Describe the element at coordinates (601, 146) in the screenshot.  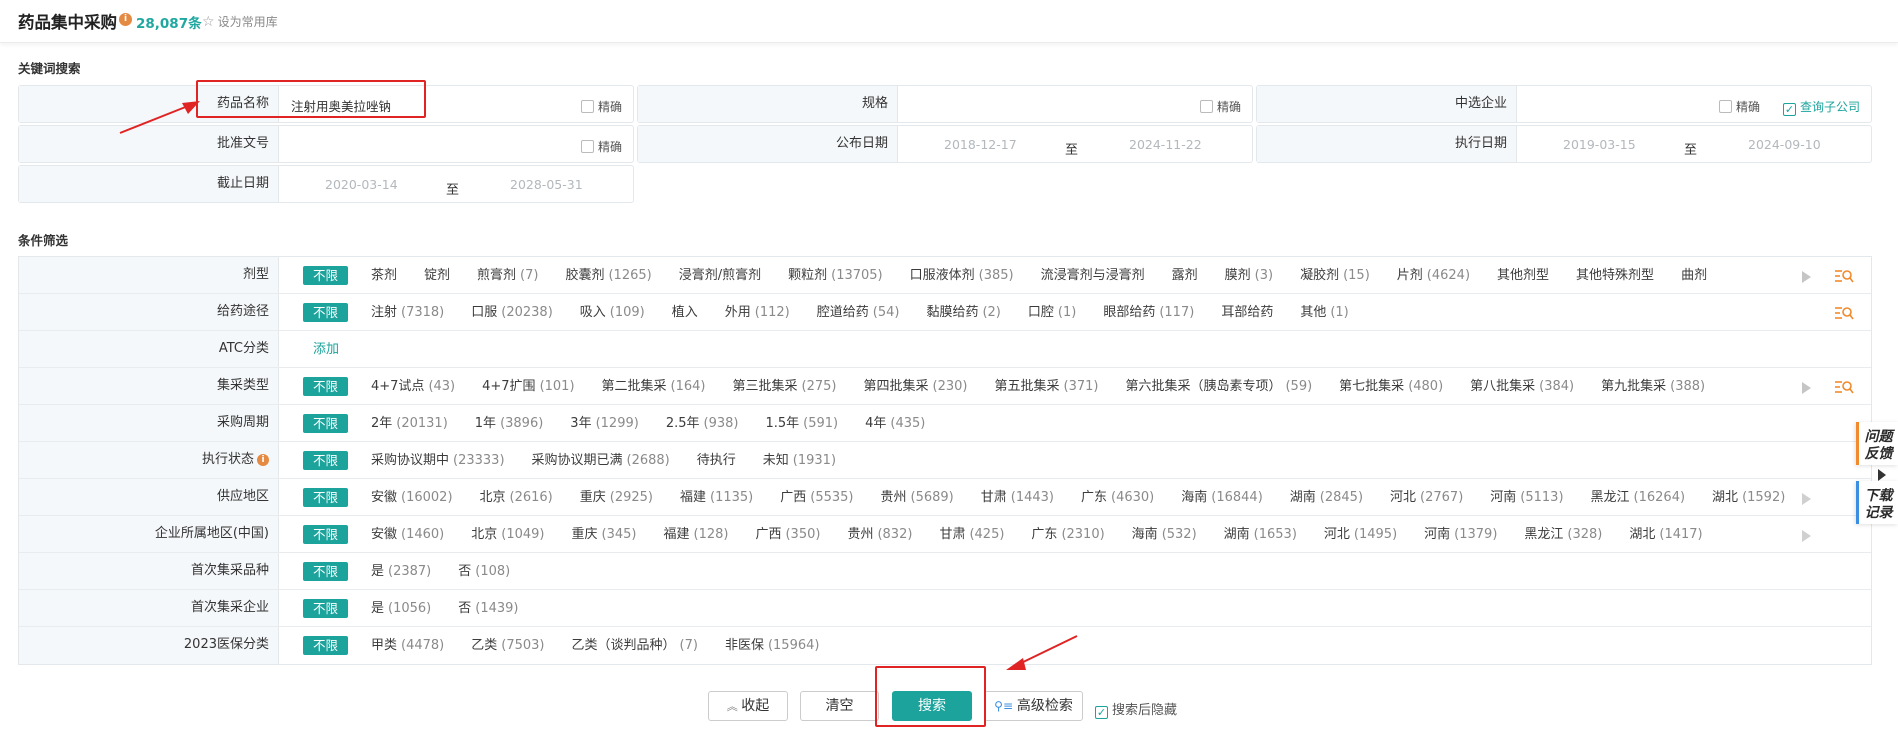
I see `approval-precise-checkbox: 精确` at that location.